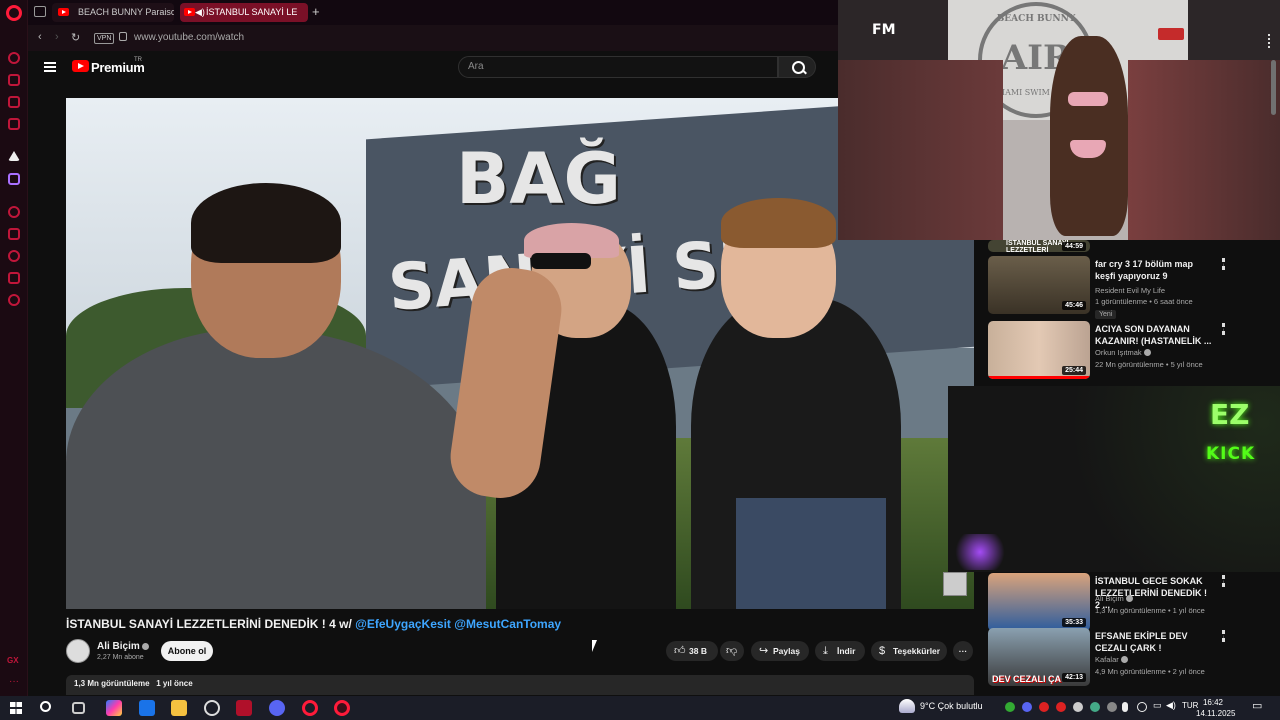  Describe the element at coordinates (1171, 705) in the screenshot. I see `volume-icon: ◀)` at that location.